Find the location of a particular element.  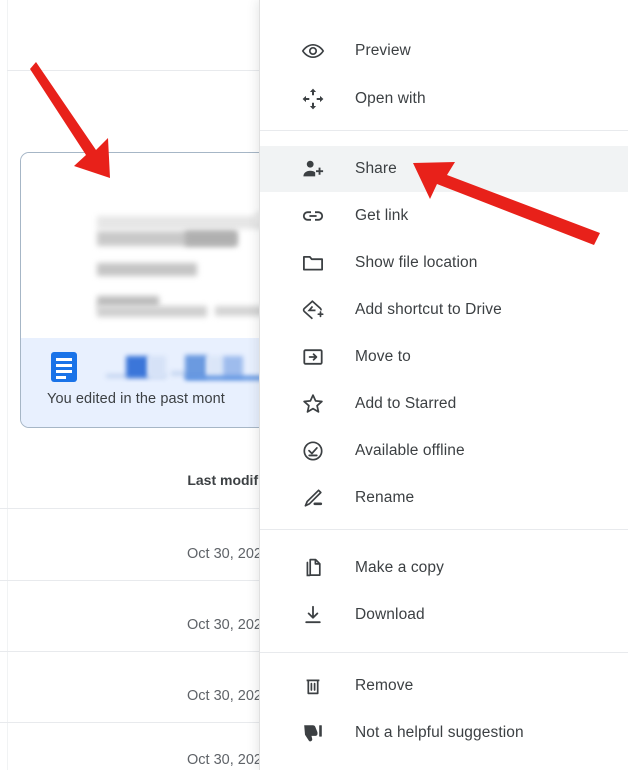

pencil-icon is located at coordinates (313, 498).